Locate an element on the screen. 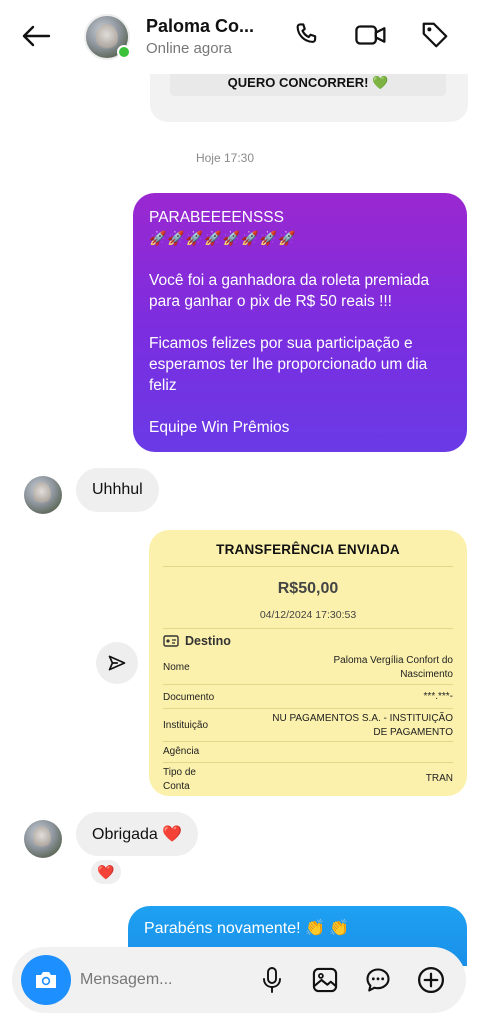 The width and height of the screenshot is (478, 1024). reaction-emoji: ❤️ is located at coordinates (106, 871).